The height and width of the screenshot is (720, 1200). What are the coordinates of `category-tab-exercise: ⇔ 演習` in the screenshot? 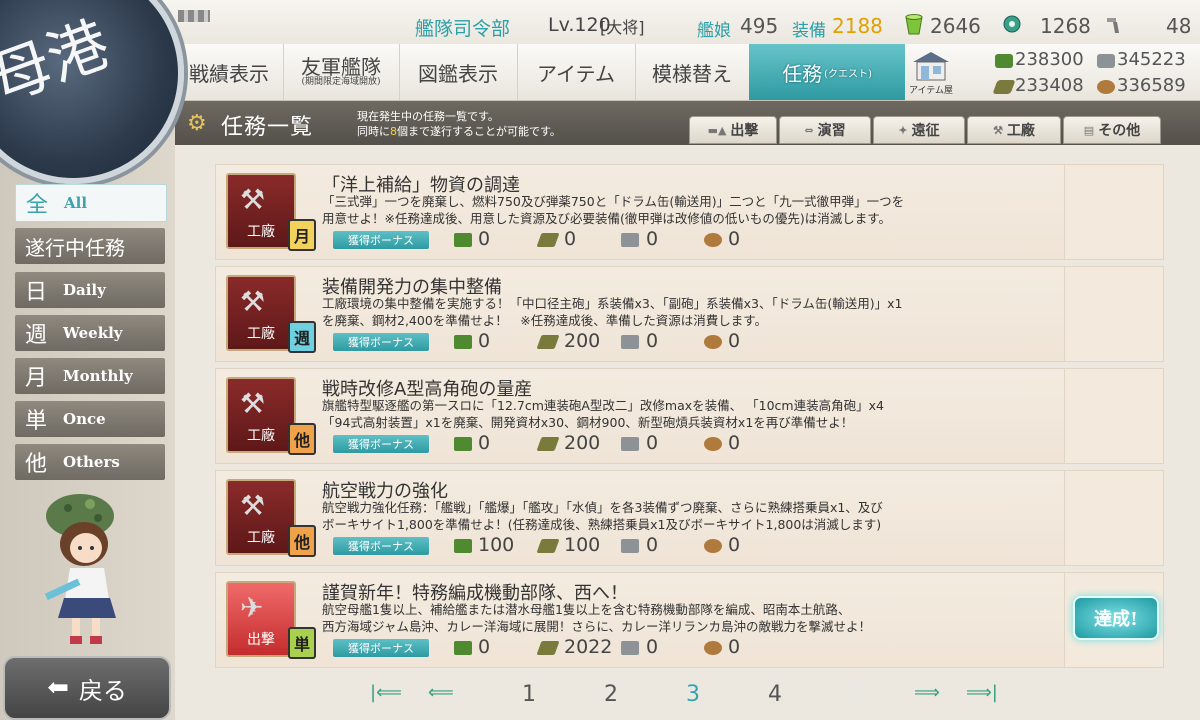 It's located at (825, 130).